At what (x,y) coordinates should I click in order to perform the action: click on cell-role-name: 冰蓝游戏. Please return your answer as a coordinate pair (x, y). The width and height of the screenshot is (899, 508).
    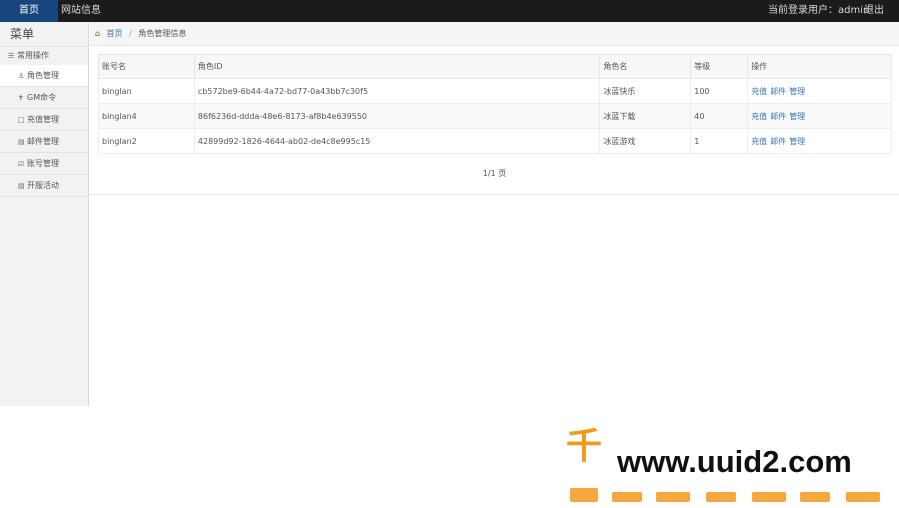
    Looking at the image, I should click on (645, 141).